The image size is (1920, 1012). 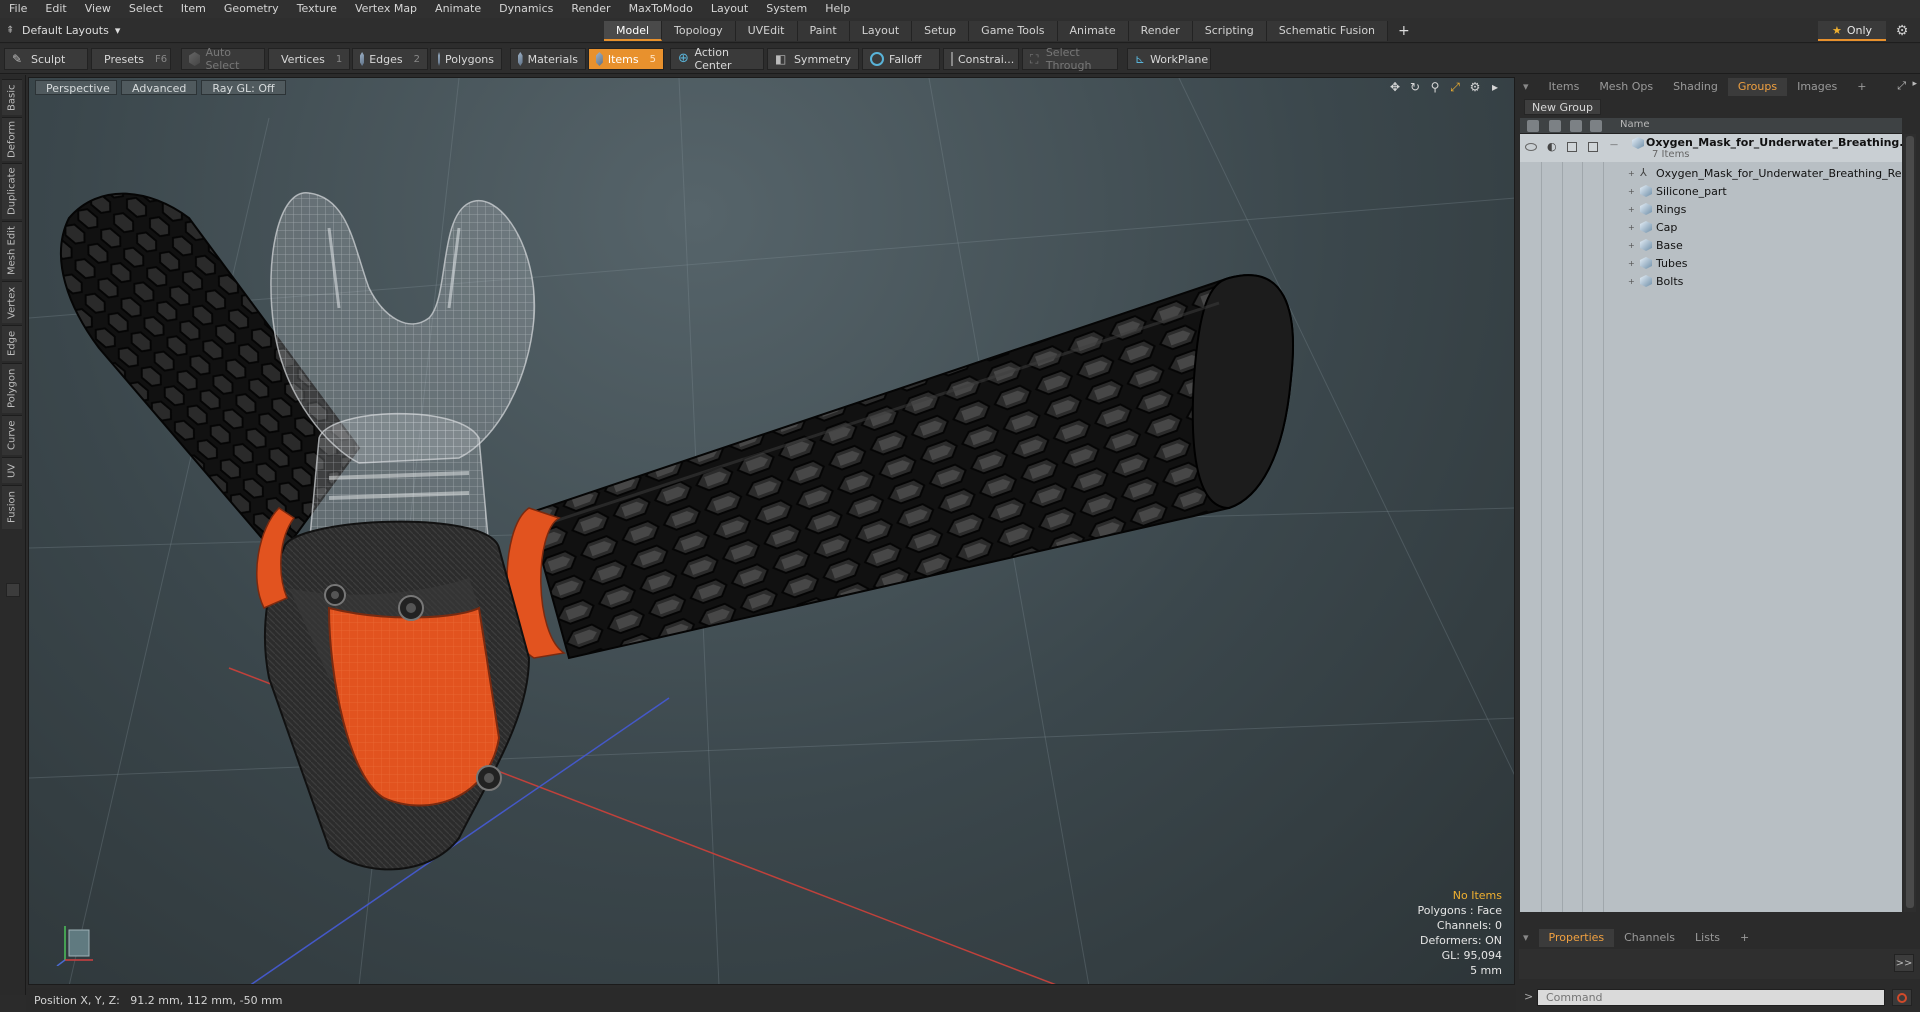 What do you see at coordinates (1817, 87) in the screenshot?
I see `tab-images: Images` at bounding box center [1817, 87].